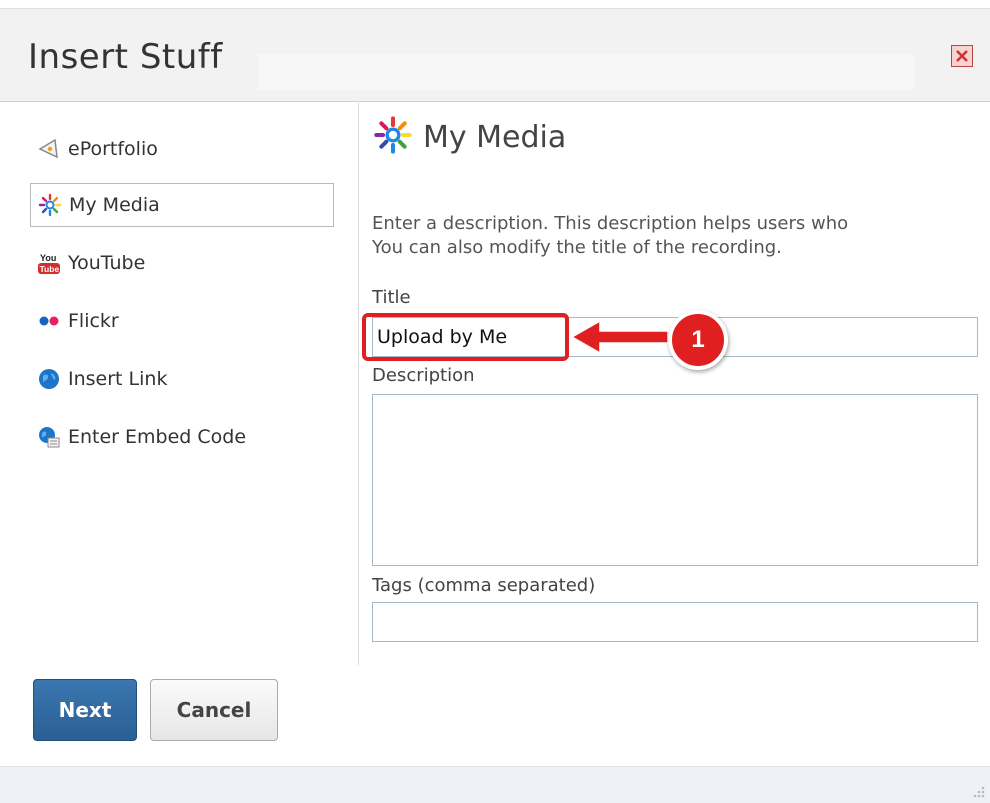 The width and height of the screenshot is (990, 803). Describe the element at coordinates (93, 321) in the screenshot. I see `sidebar-item-label: Flickr` at that location.